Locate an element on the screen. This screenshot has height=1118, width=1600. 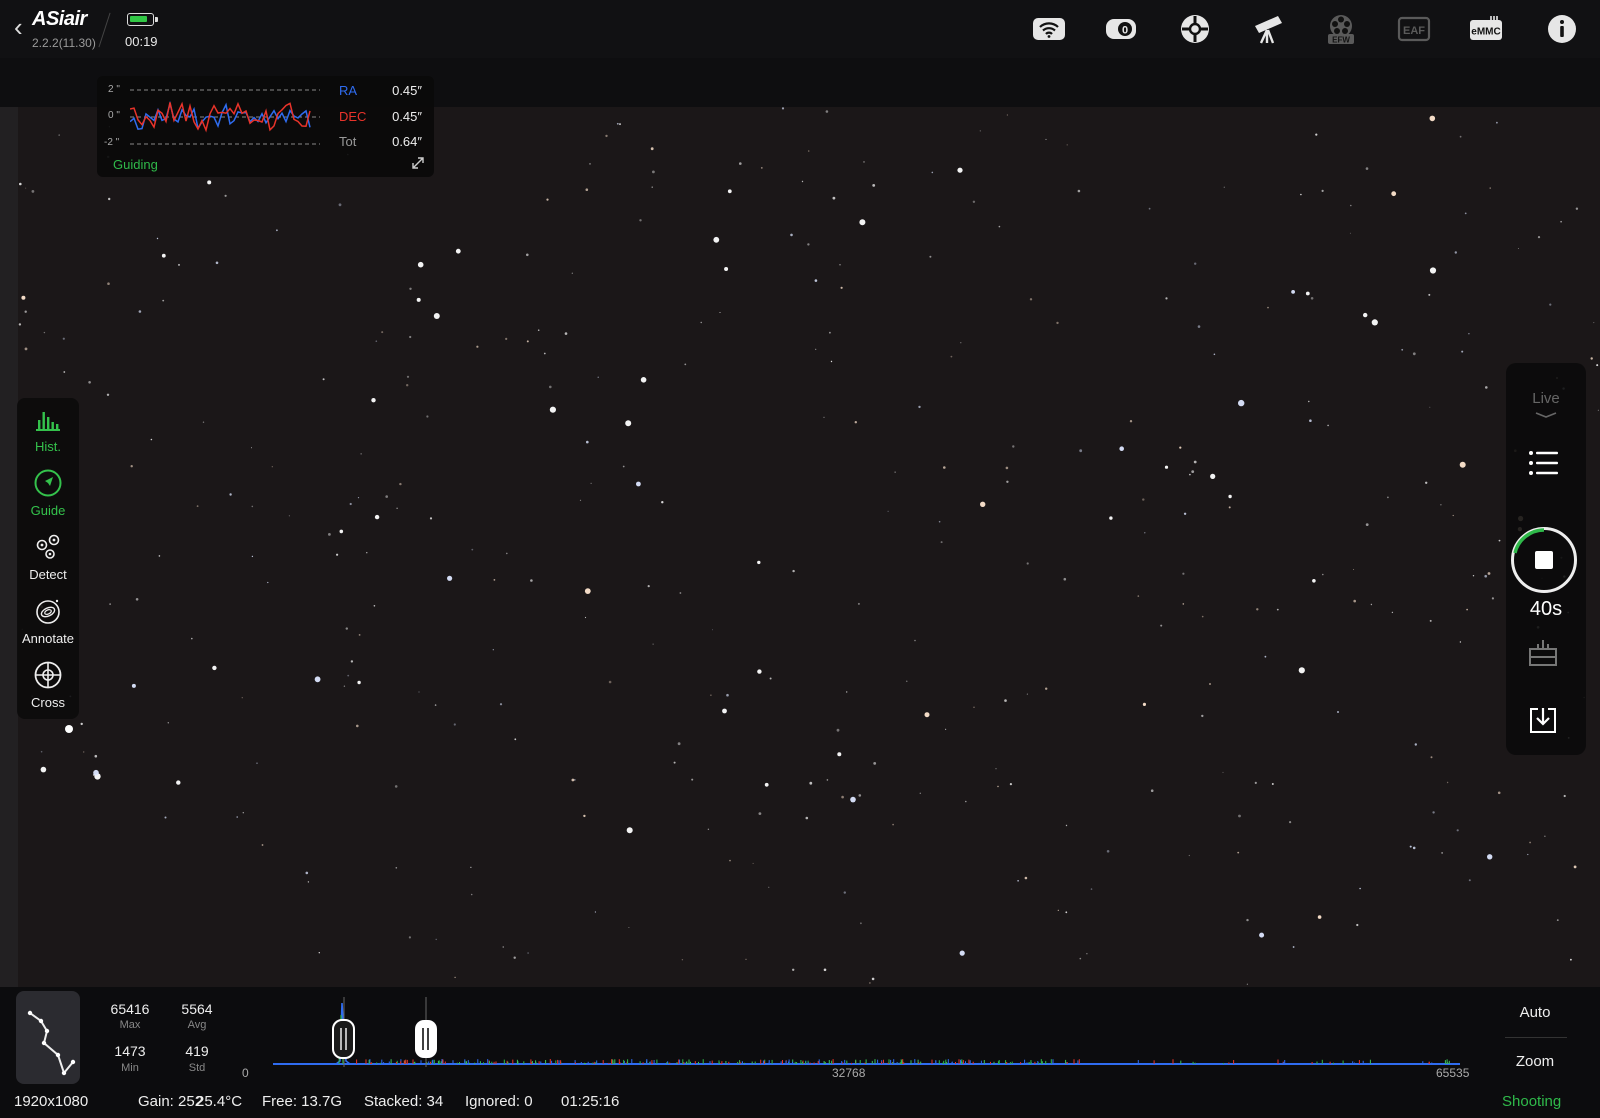
app-logo: ASiair is located at coordinates (59, 19).